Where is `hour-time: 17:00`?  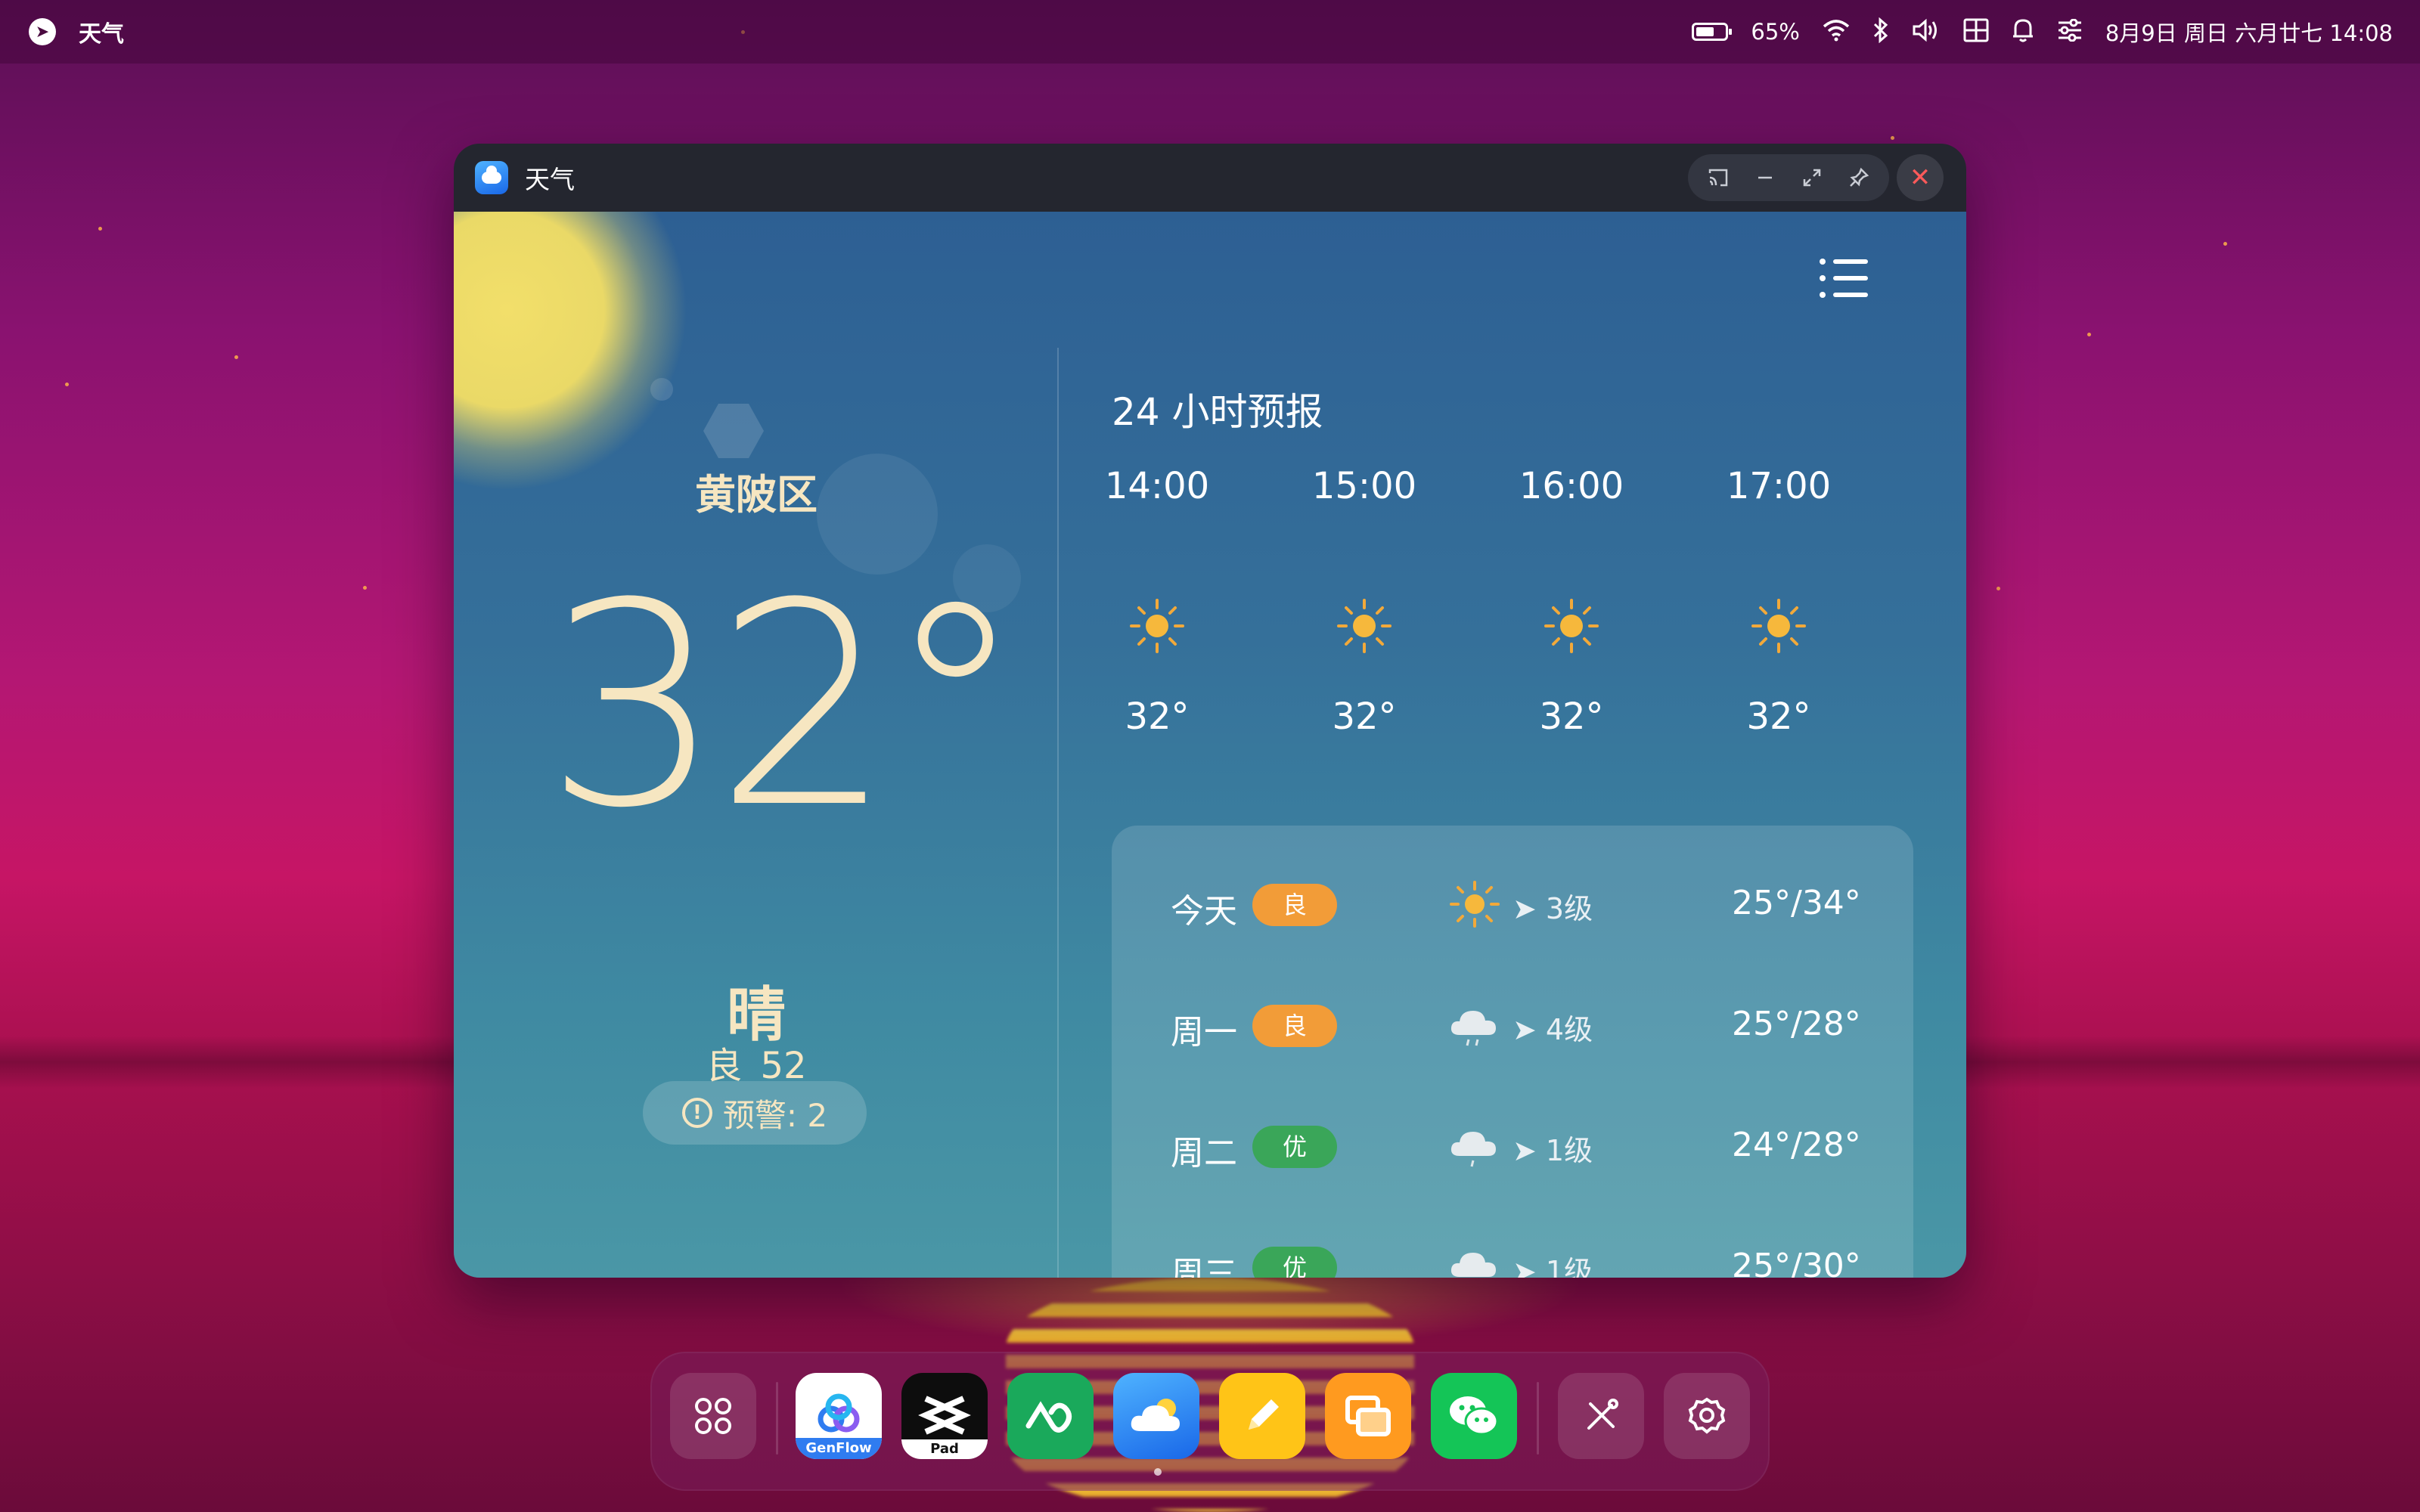
hour-time: 17:00 is located at coordinates (1779, 486).